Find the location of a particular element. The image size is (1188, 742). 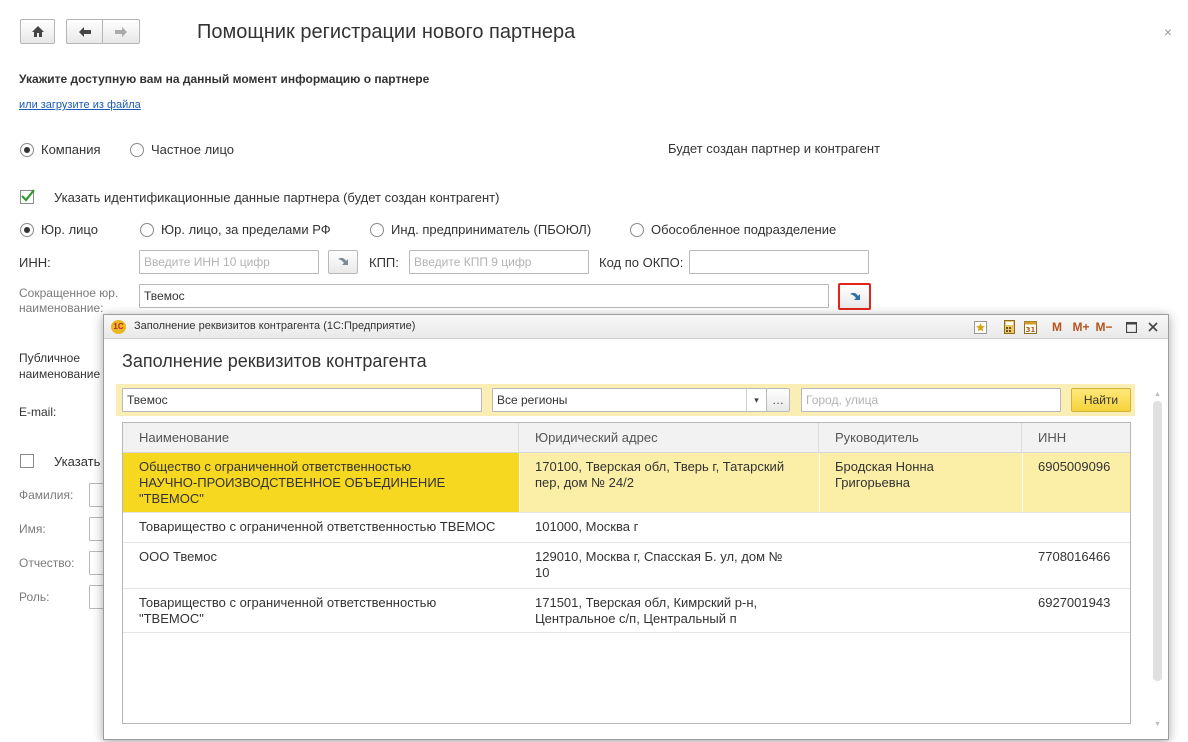

arrow-right-icon is located at coordinates (121, 31).